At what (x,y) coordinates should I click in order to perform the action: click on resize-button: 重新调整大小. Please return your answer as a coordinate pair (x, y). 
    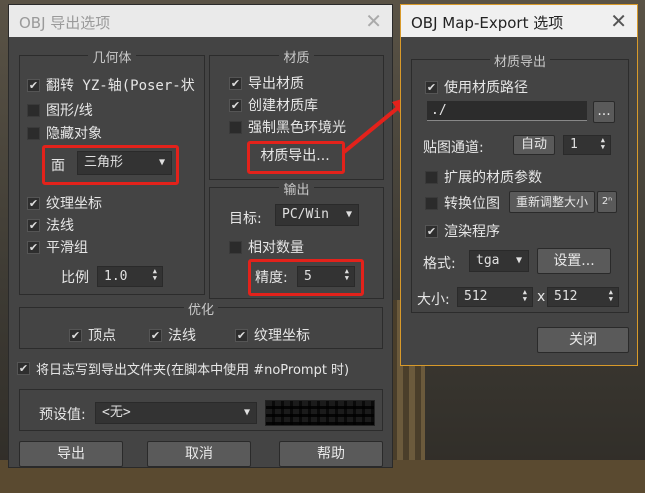
    Looking at the image, I should click on (552, 202).